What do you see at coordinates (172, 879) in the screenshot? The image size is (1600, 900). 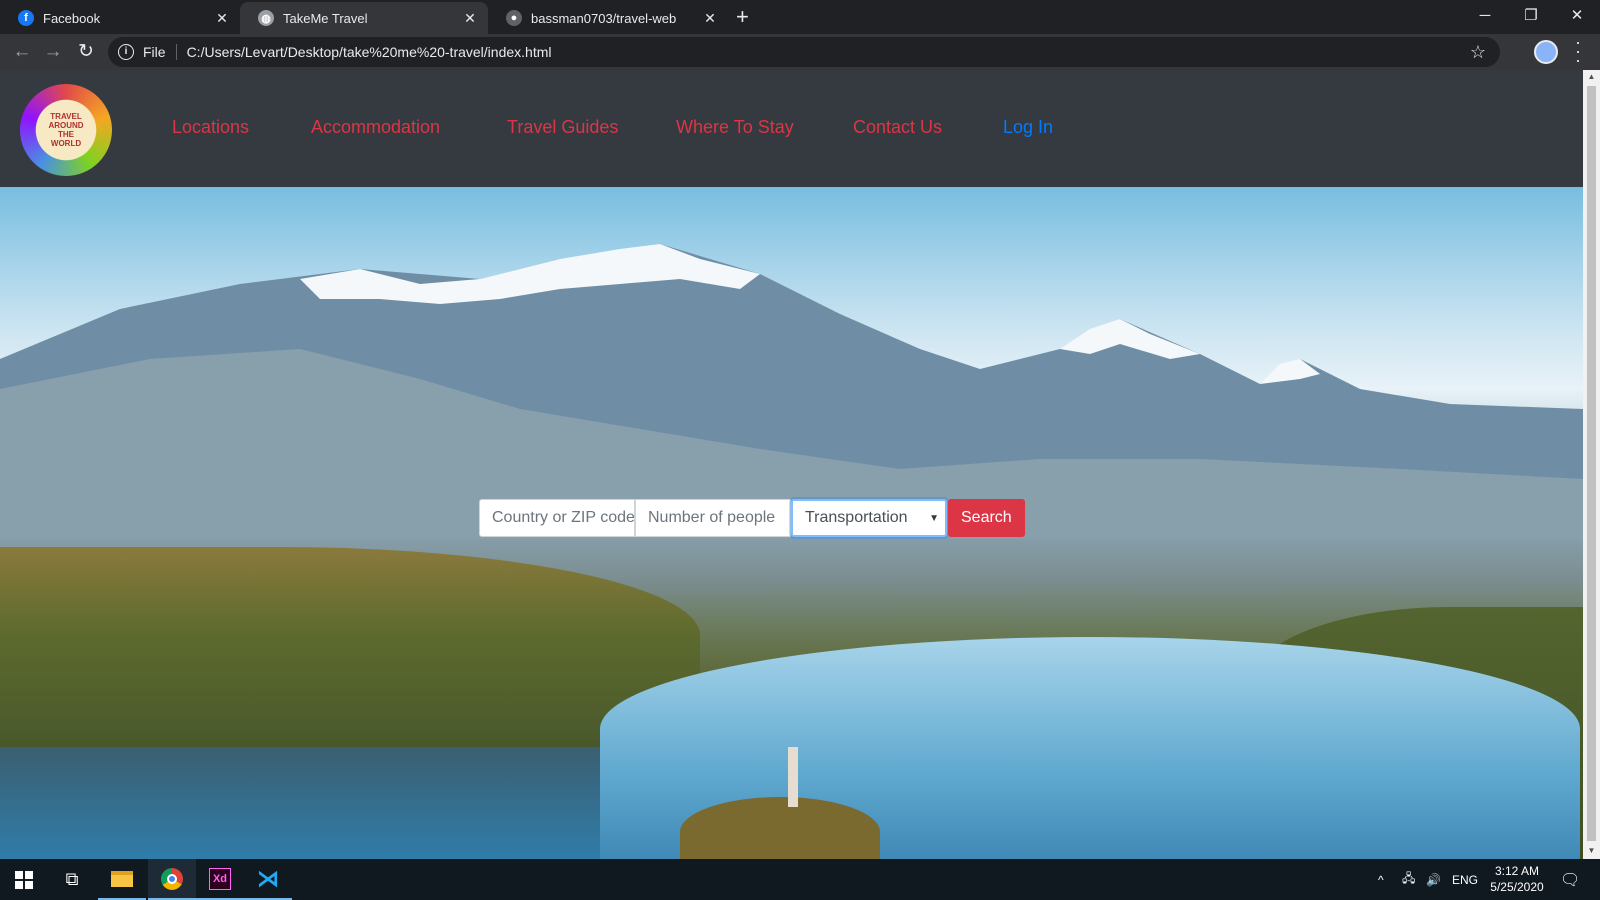 I see `chrome-icon` at bounding box center [172, 879].